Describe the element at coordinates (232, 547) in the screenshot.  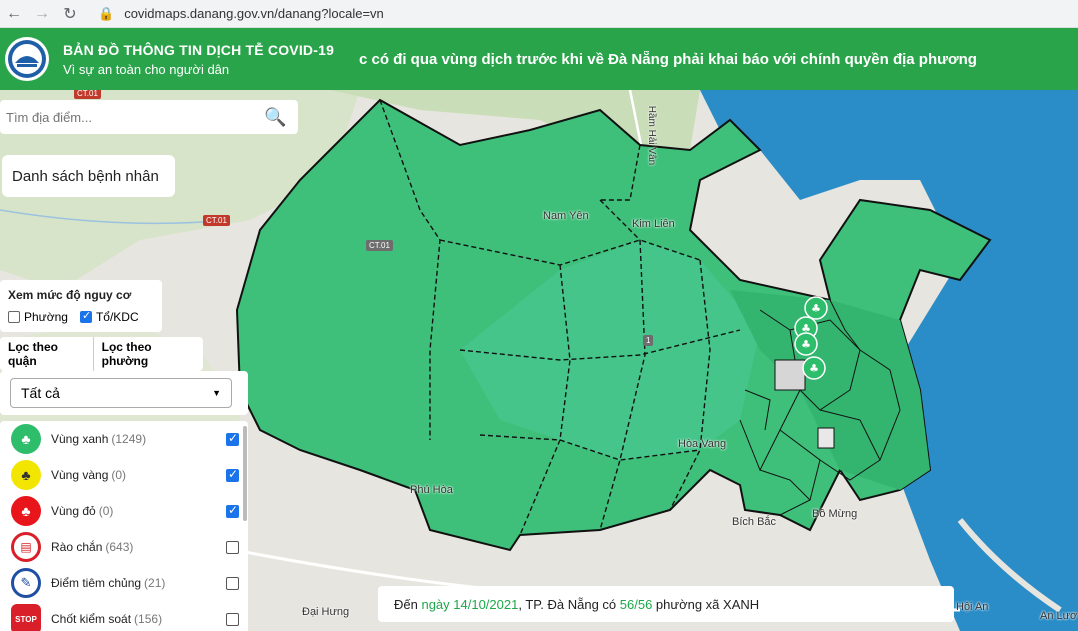
I see `legend-checkbox-barrier` at that location.